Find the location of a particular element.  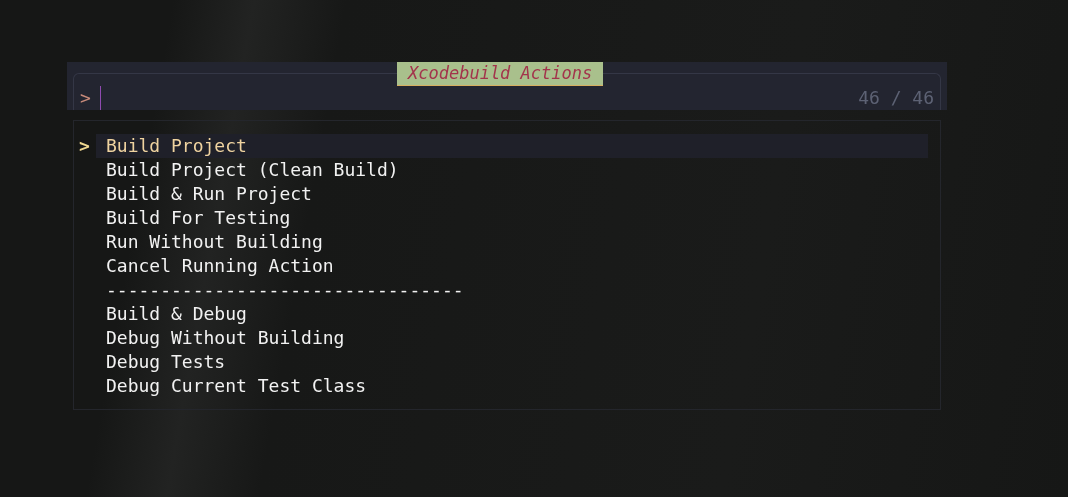

picker-title: Xcodebuild Actions is located at coordinates (500, 74).